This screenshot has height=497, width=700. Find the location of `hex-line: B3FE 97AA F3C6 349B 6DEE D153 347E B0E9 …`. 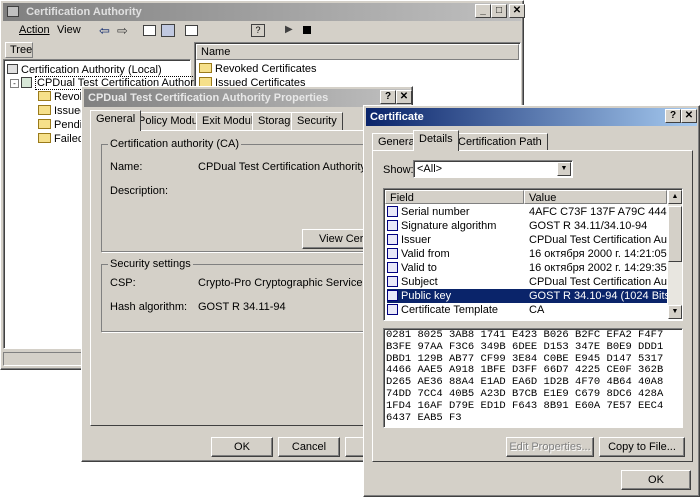

hex-line: B3FE 97AA F3C6 349B 6DEE D153 347E B0E9 … is located at coordinates (525, 346).